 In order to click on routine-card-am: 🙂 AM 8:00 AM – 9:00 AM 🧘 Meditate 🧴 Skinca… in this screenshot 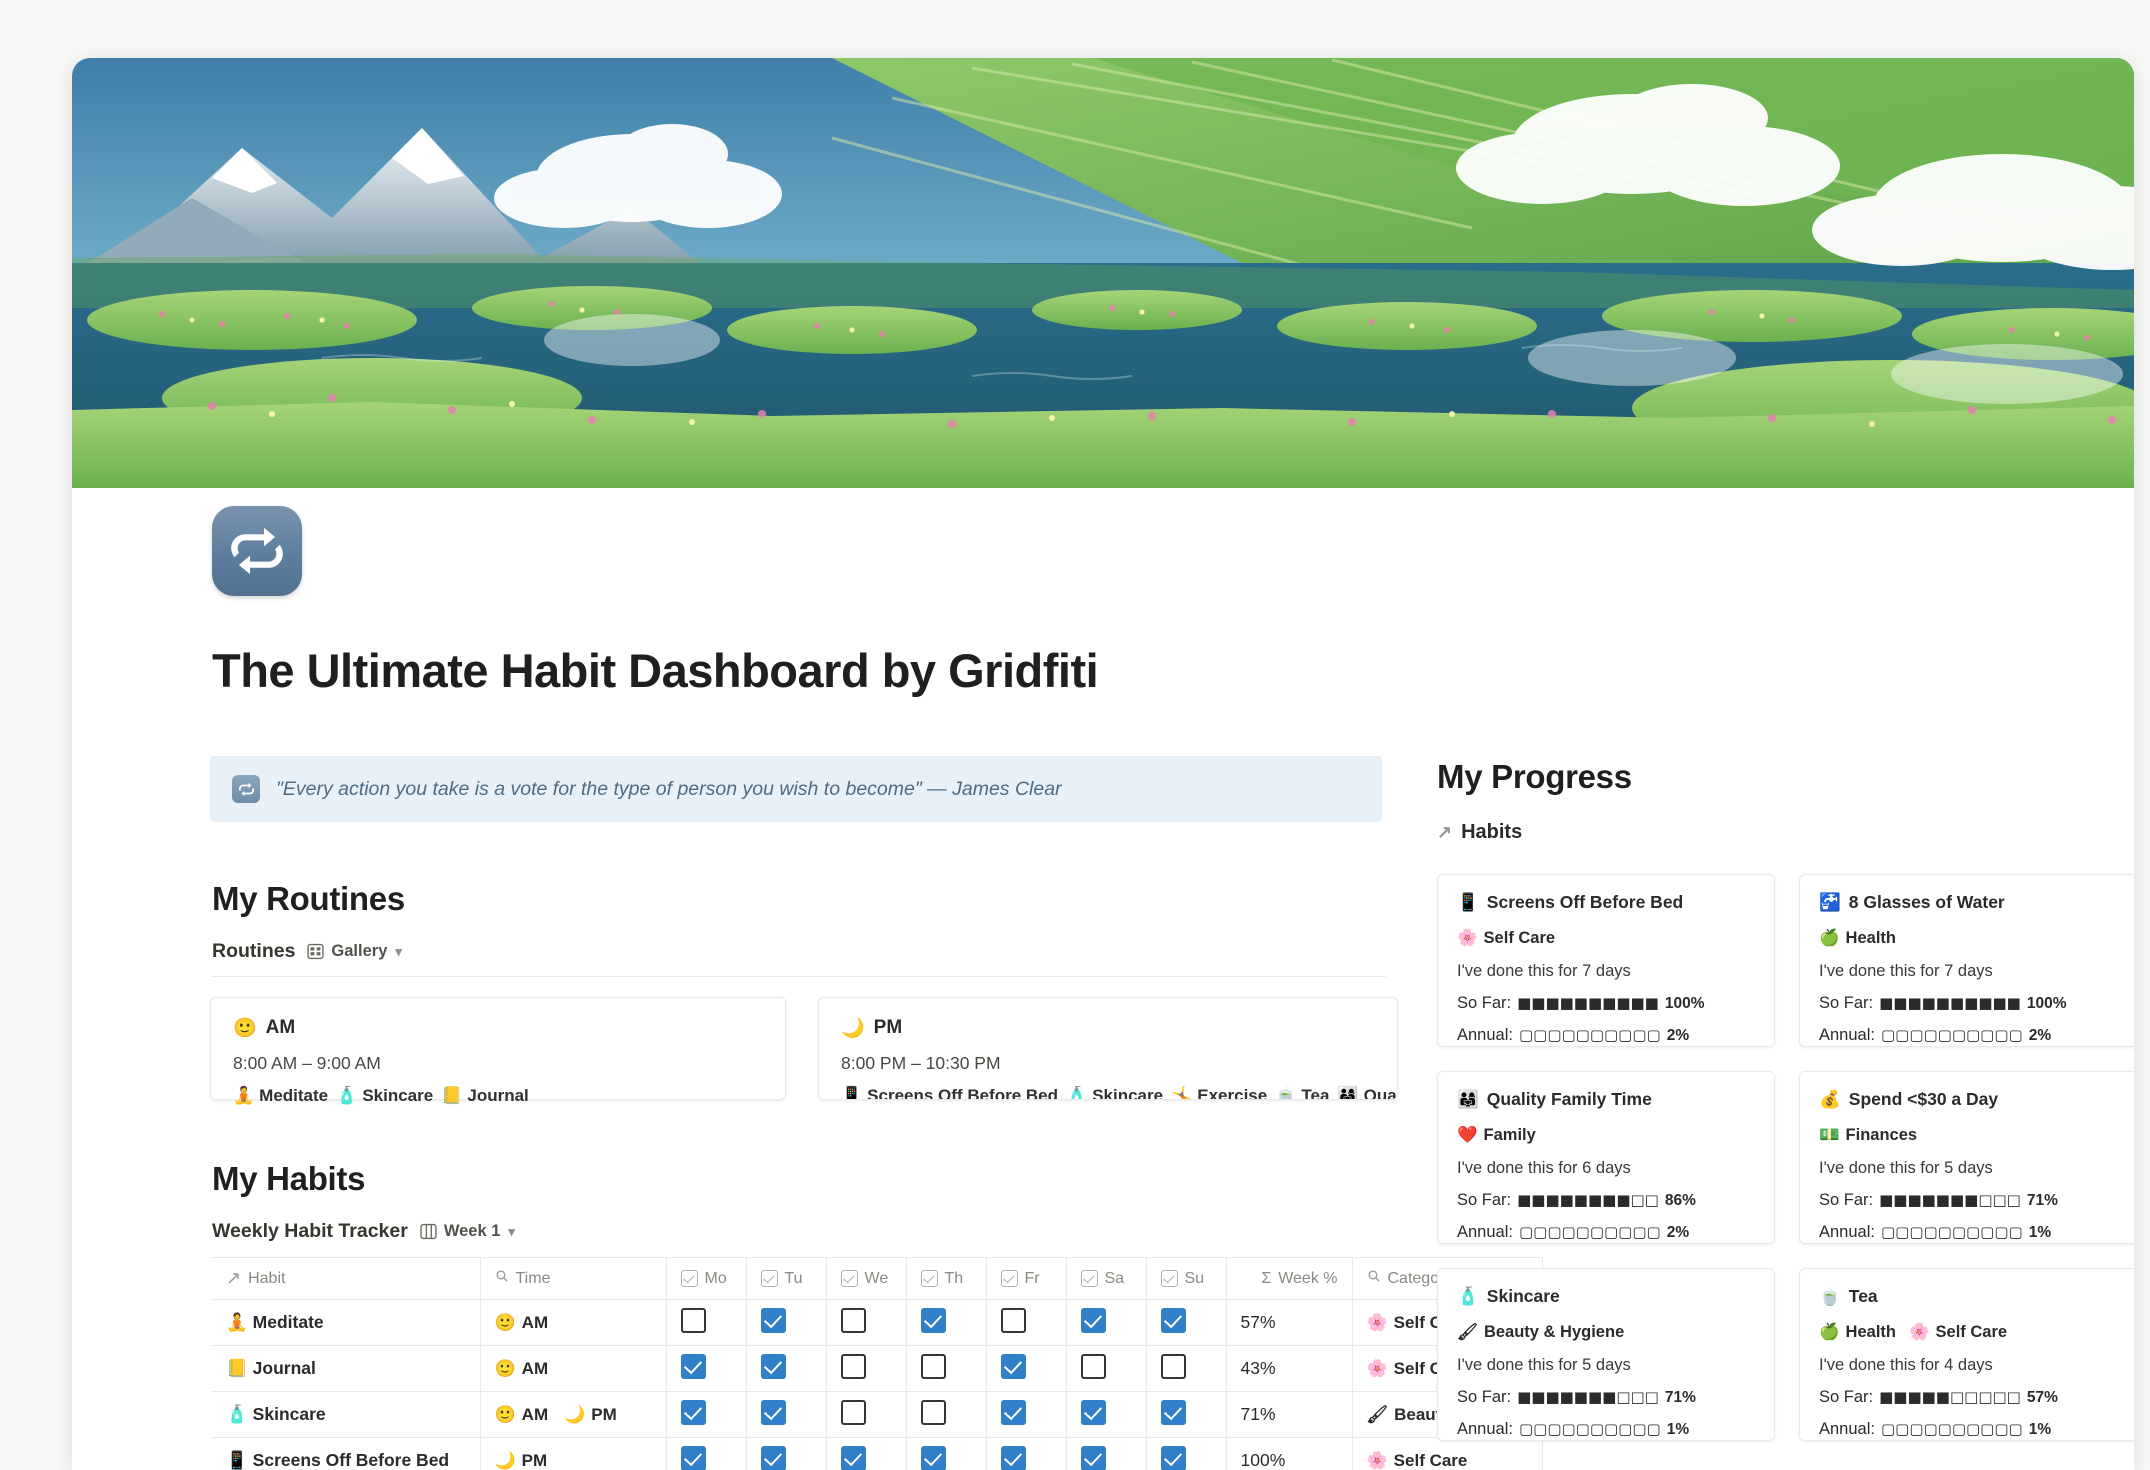, I will do `click(498, 1051)`.